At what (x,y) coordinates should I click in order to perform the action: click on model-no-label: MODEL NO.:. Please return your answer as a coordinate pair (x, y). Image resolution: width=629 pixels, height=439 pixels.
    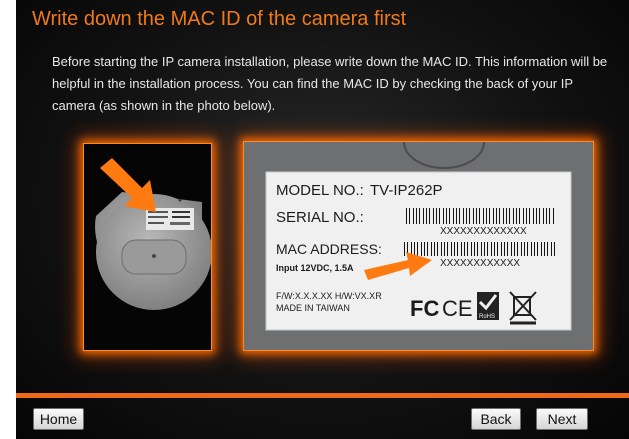
    Looking at the image, I should click on (320, 190).